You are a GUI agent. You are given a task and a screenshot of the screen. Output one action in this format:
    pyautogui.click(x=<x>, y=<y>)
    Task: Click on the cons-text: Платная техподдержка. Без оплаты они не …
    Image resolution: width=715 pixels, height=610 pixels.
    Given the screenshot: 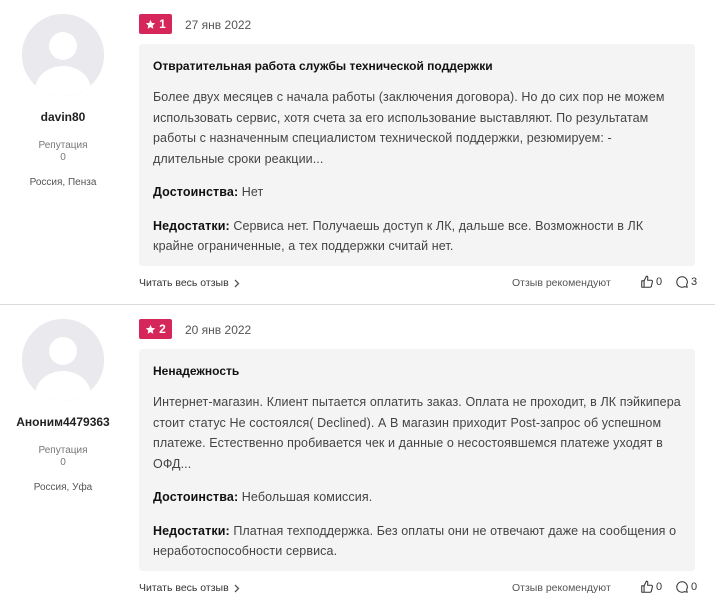 What is the action you would take?
    pyautogui.click(x=415, y=541)
    